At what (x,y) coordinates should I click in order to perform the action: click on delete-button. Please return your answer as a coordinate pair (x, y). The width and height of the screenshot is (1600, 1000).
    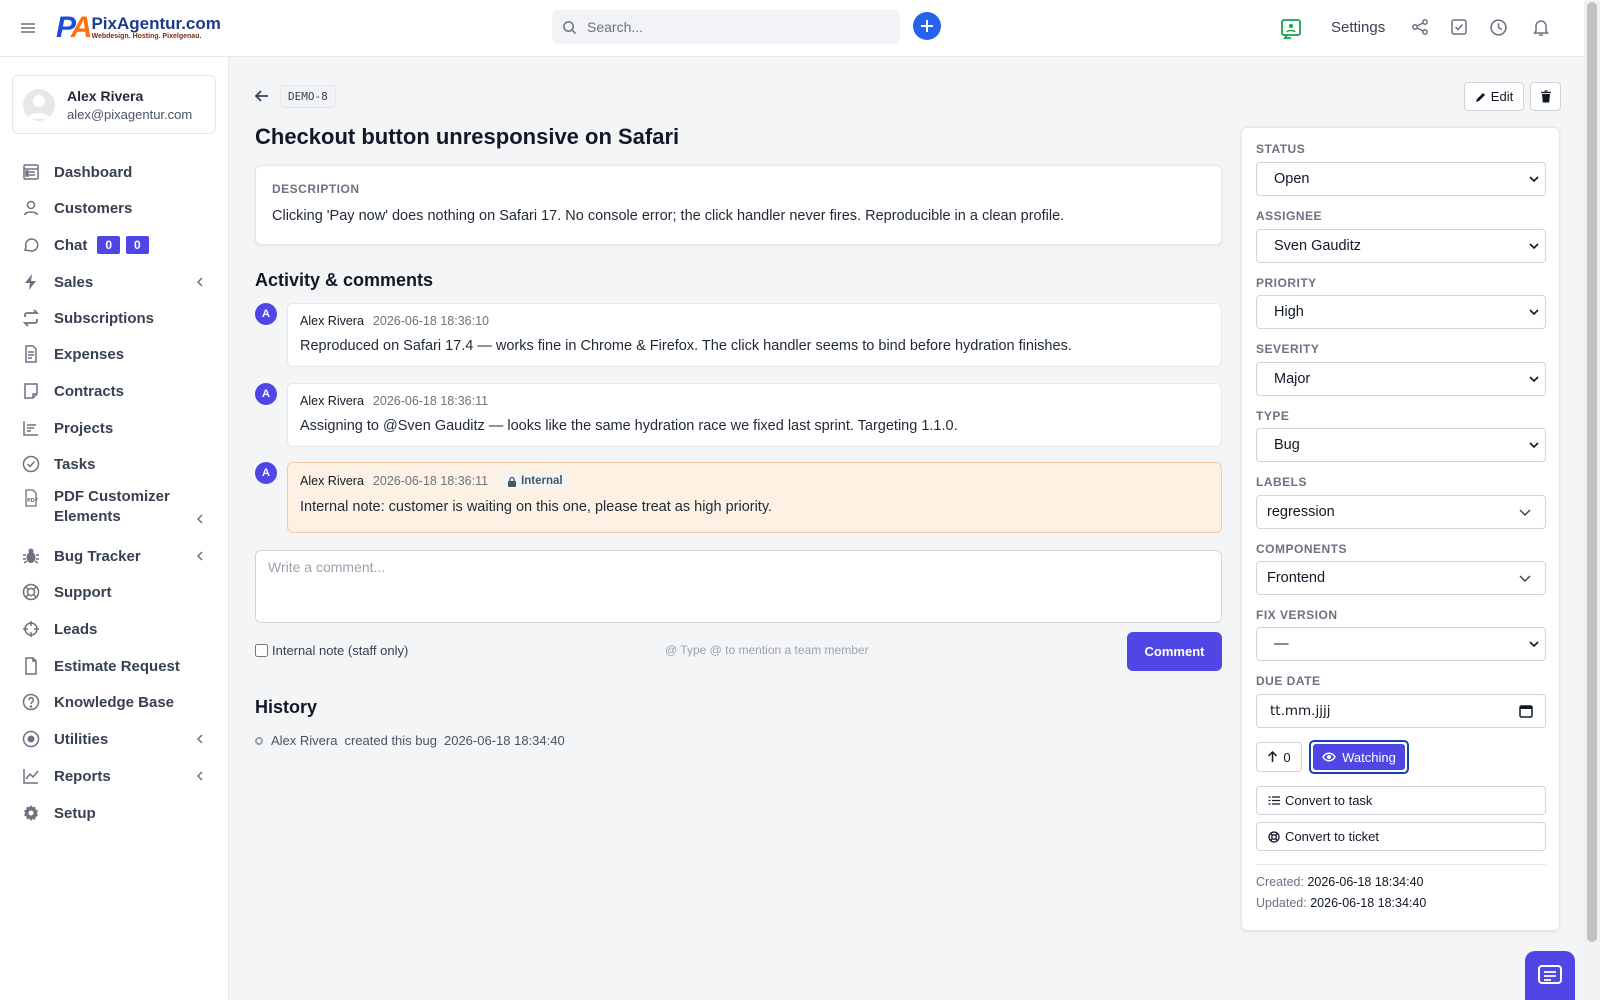
    Looking at the image, I should click on (1545, 96).